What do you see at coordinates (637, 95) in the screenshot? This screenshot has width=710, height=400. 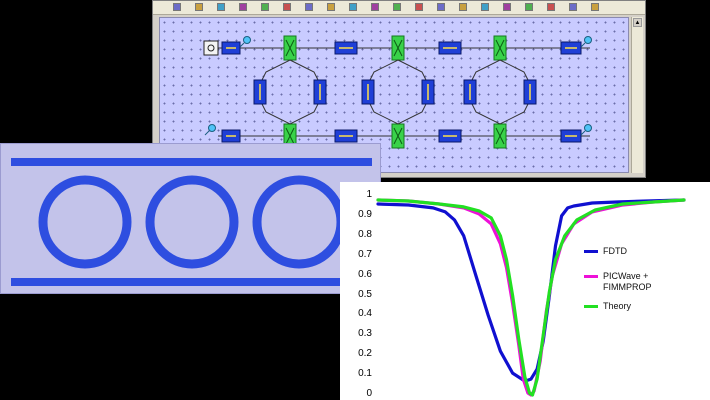 I see `vertical-scrollbar: ▲` at bounding box center [637, 95].